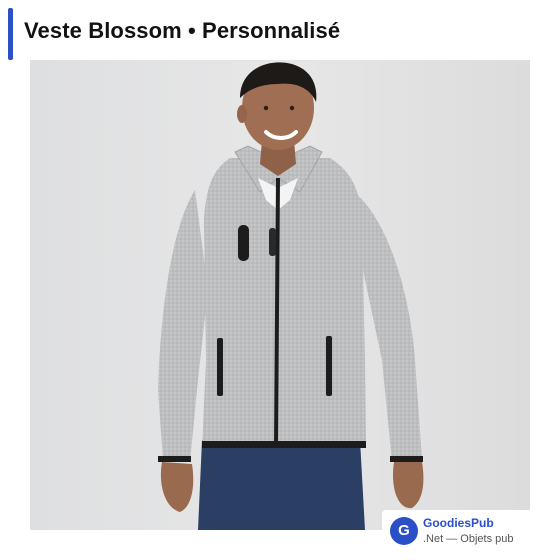  I want to click on page-title: Veste Blossom • Personnalisé, so click(182, 30).